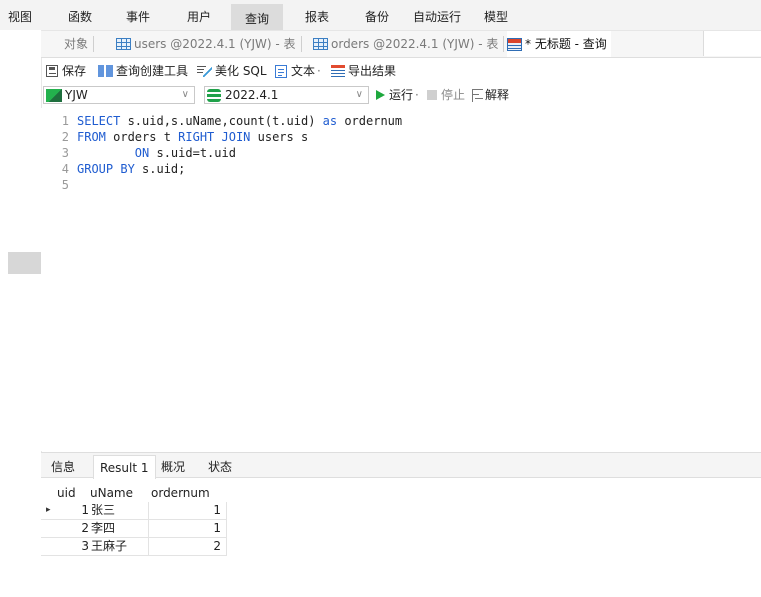 This screenshot has height=597, width=761. What do you see at coordinates (119, 95) in the screenshot?
I see `connection-select: YJW ∨` at bounding box center [119, 95].